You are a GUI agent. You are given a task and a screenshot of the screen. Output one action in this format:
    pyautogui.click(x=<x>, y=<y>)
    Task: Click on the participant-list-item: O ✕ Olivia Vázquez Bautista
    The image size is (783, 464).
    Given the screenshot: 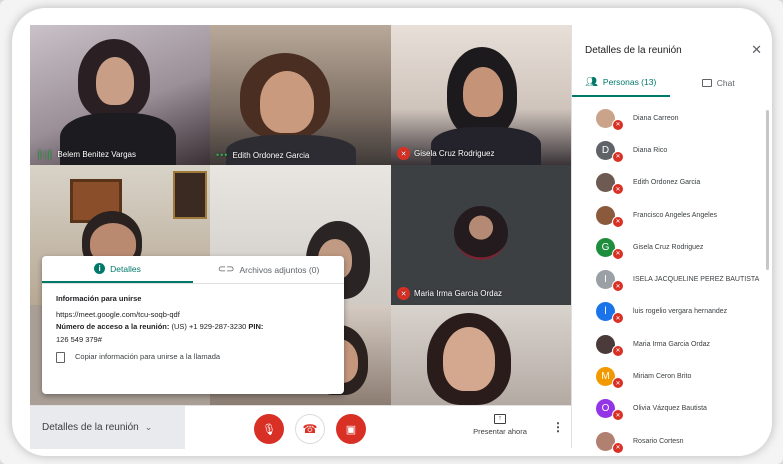 What is the action you would take?
    pyautogui.click(x=669, y=409)
    